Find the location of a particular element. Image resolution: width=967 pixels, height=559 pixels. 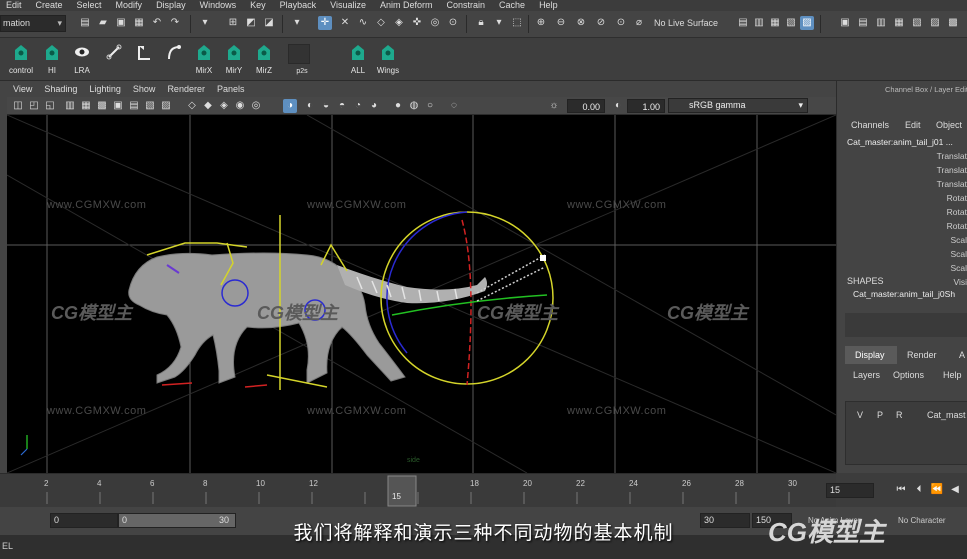

menu-edit: Edit is located at coordinates (15, 5).